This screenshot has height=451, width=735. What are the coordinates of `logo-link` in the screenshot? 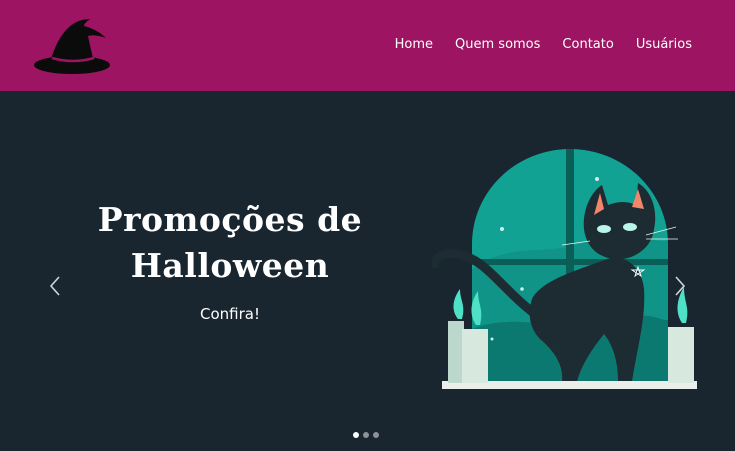 It's located at (73, 47).